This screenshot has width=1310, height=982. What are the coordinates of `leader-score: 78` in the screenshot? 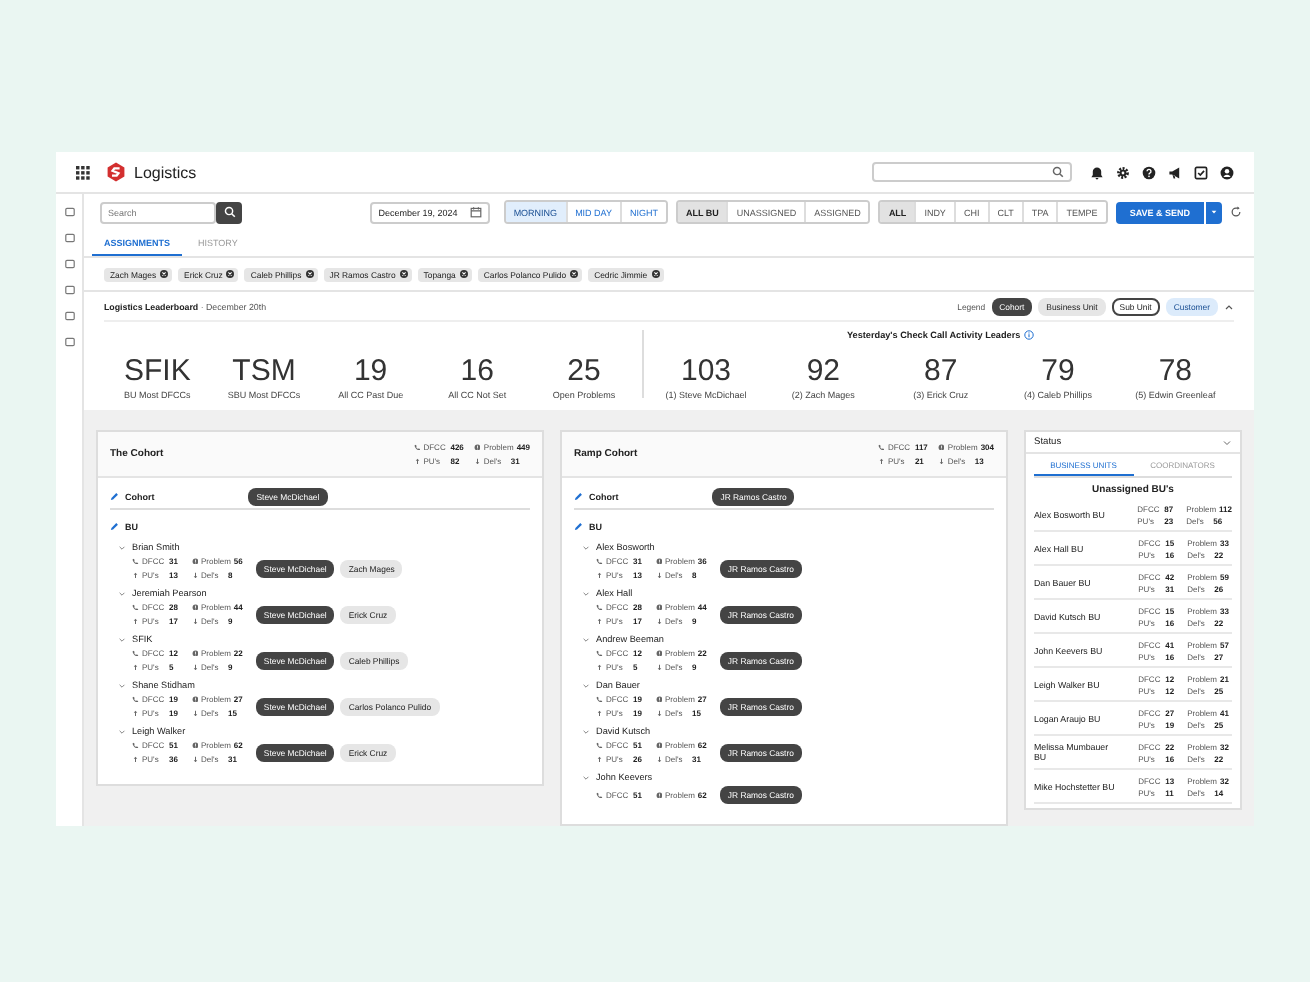 It's located at (1175, 371).